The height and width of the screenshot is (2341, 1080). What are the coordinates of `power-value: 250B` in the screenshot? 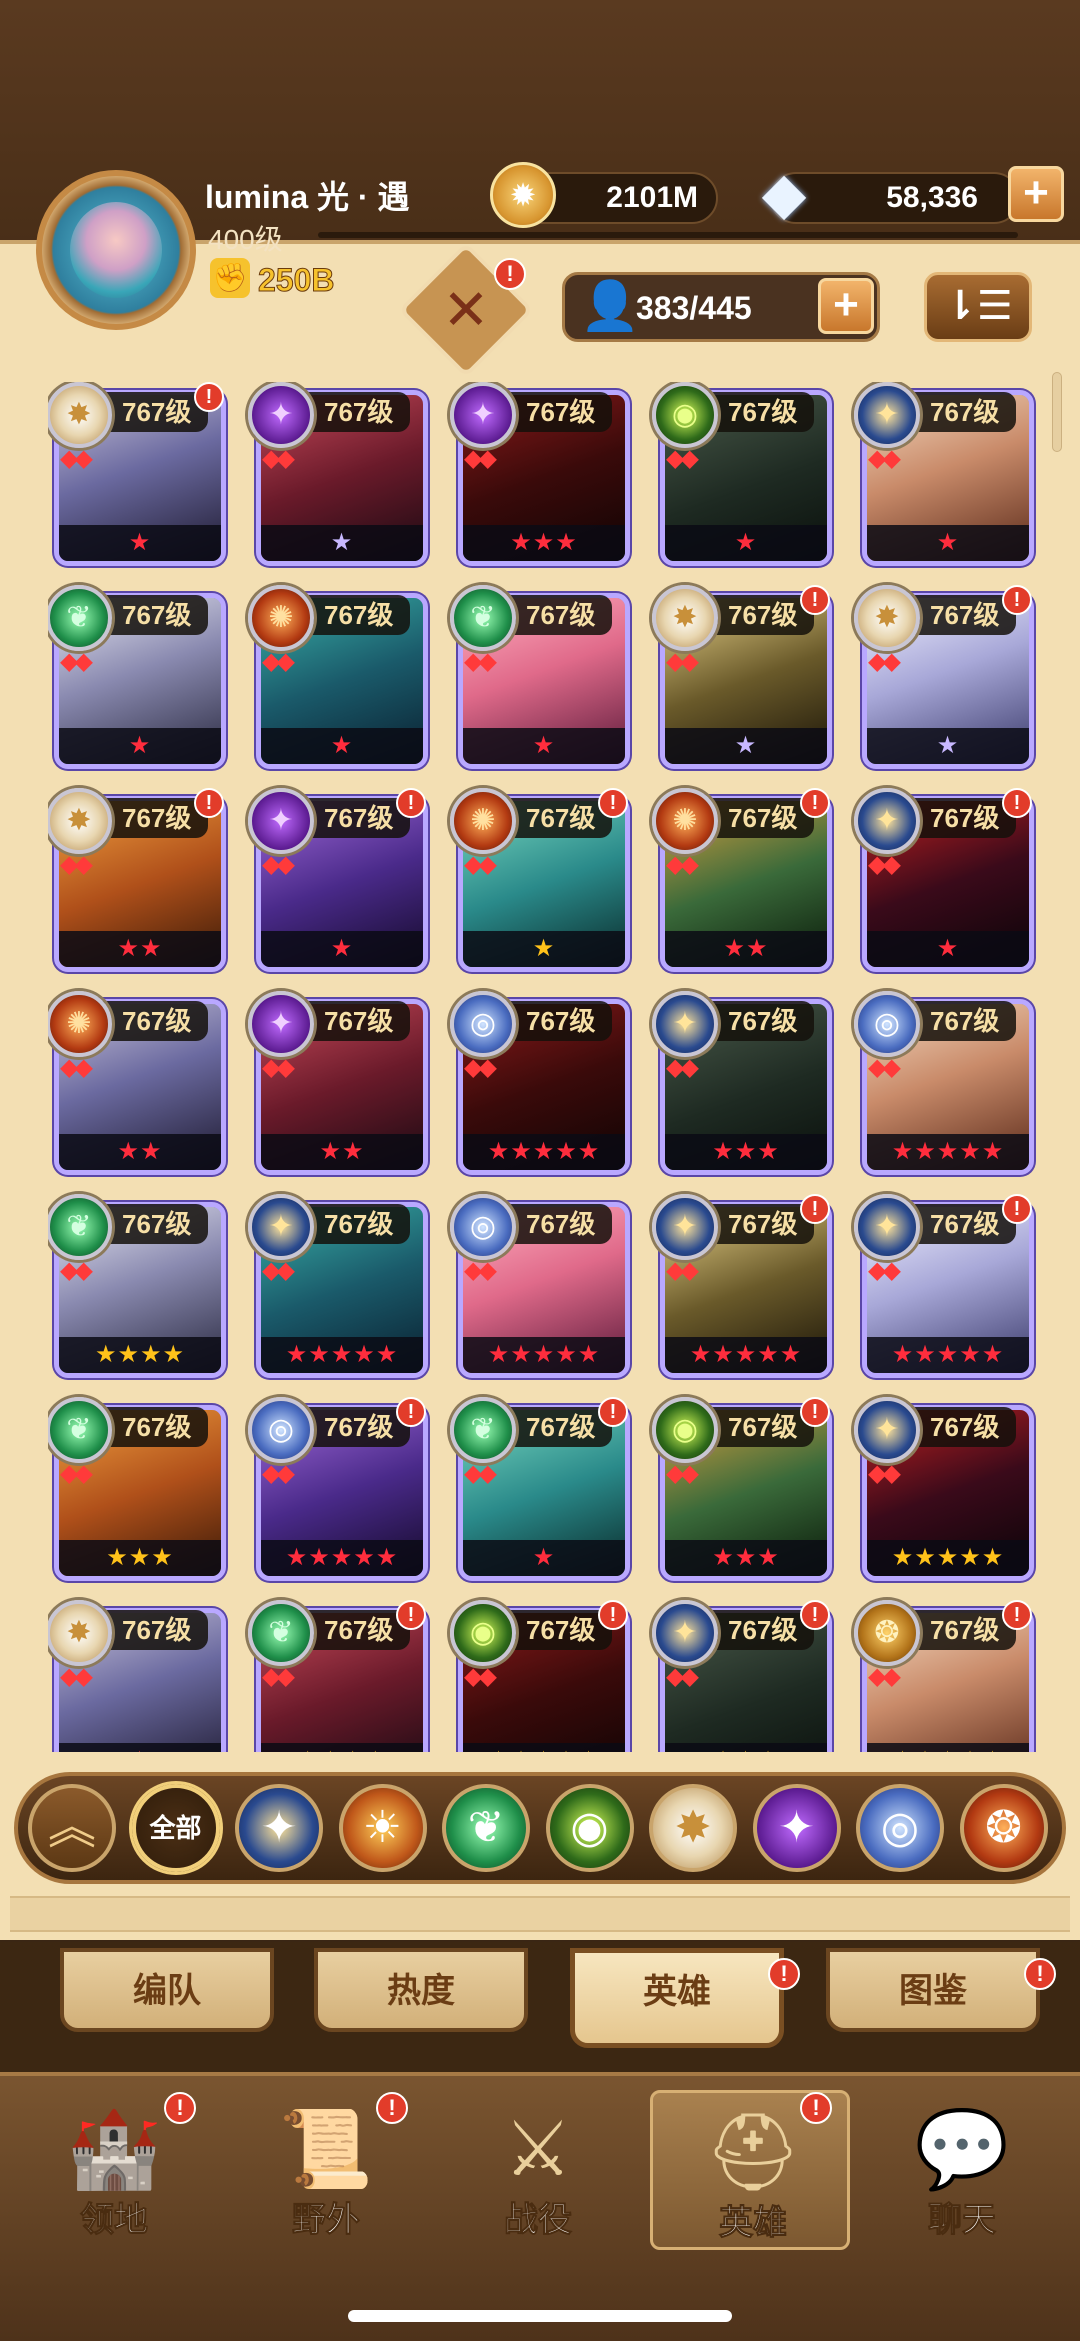 It's located at (296, 280).